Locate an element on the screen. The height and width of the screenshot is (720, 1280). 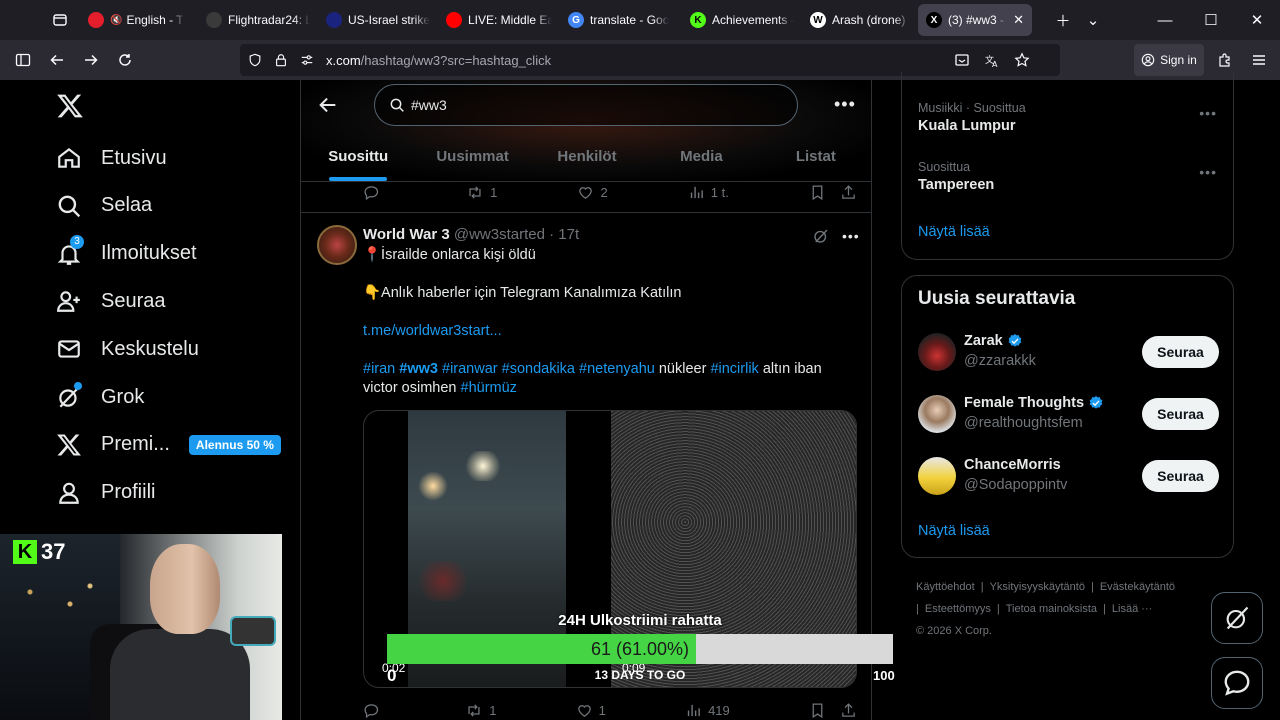
grok-fab-button is located at coordinates (1237, 618).